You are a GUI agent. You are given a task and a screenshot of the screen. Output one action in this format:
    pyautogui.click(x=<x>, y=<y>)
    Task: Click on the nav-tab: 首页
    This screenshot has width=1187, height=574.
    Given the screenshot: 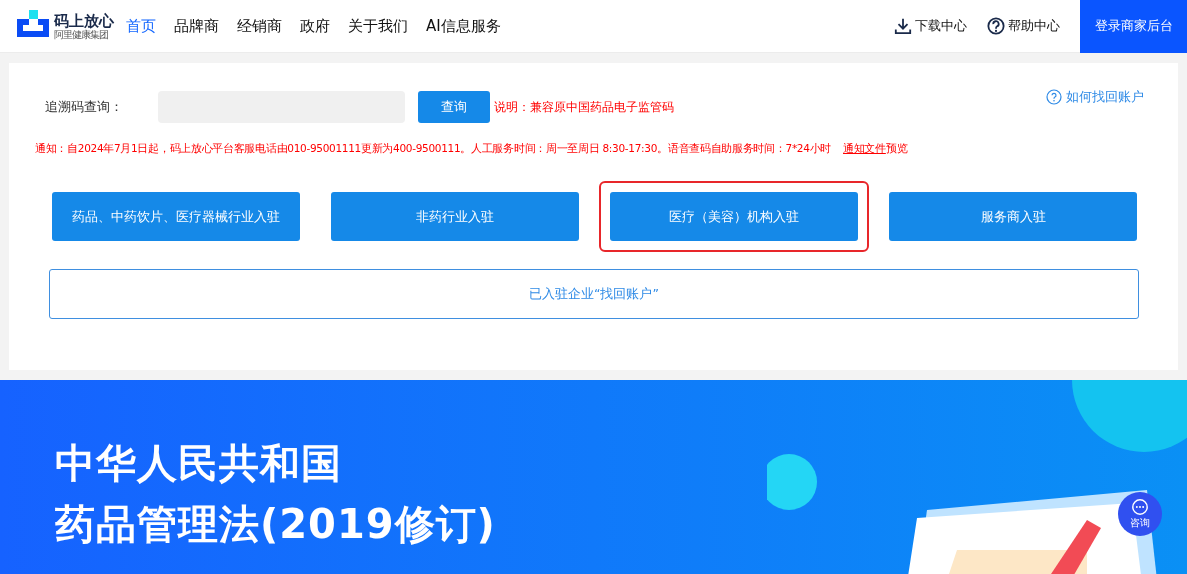 What is the action you would take?
    pyautogui.click(x=141, y=26)
    